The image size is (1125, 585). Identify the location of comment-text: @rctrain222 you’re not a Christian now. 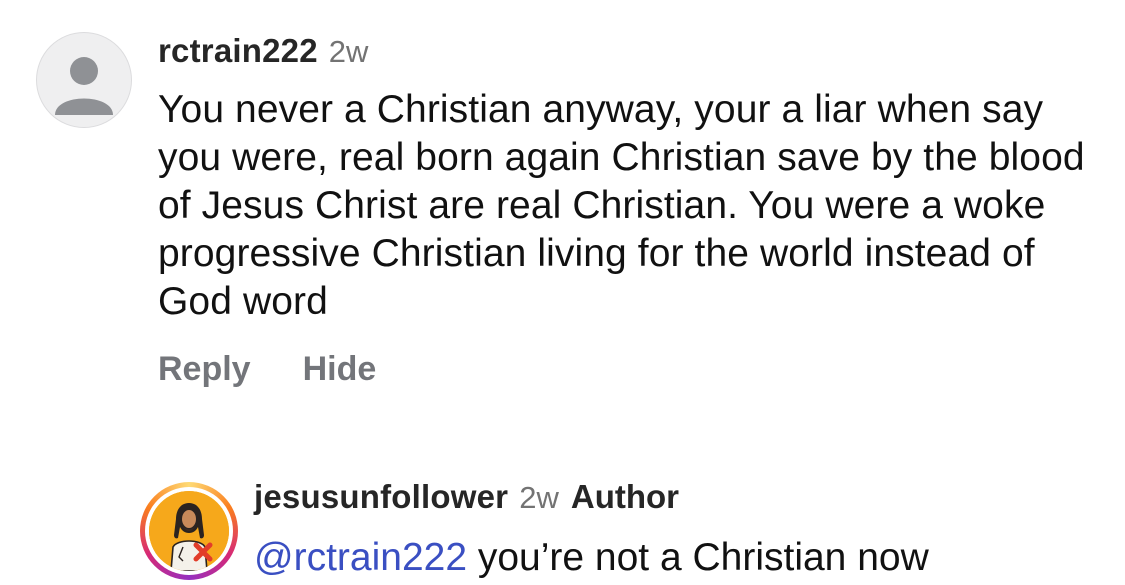
(591, 558).